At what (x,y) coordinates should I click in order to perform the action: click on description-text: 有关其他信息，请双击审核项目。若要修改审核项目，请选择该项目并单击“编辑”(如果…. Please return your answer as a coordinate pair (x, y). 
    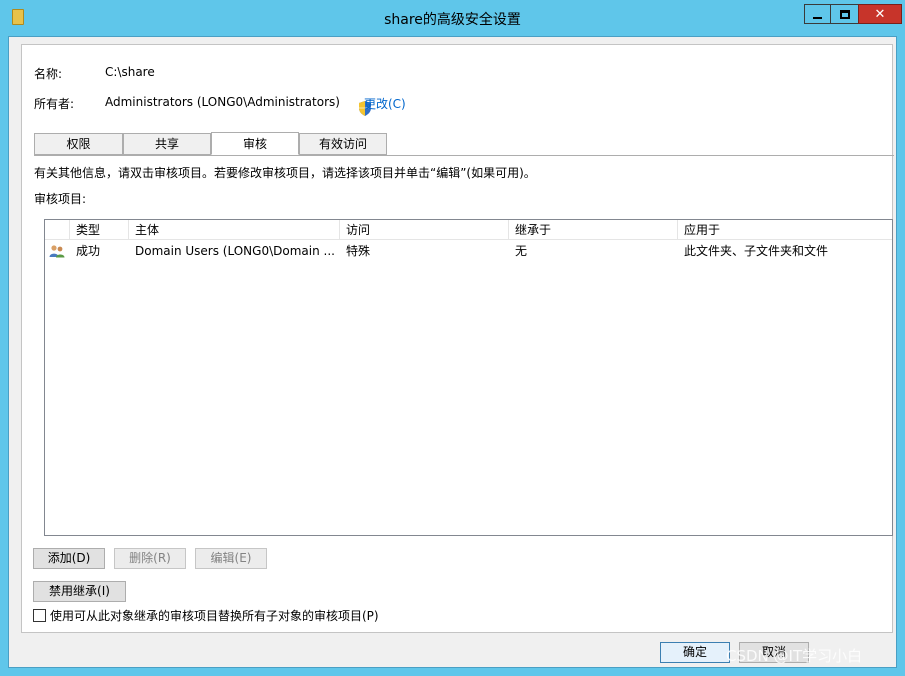
    Looking at the image, I should click on (285, 173).